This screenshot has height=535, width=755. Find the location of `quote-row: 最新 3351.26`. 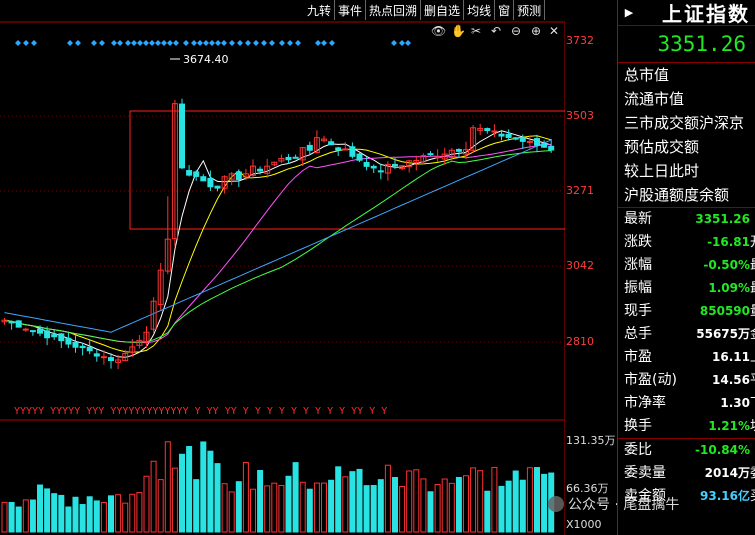

quote-row: 最新 3351.26 is located at coordinates (686, 219).